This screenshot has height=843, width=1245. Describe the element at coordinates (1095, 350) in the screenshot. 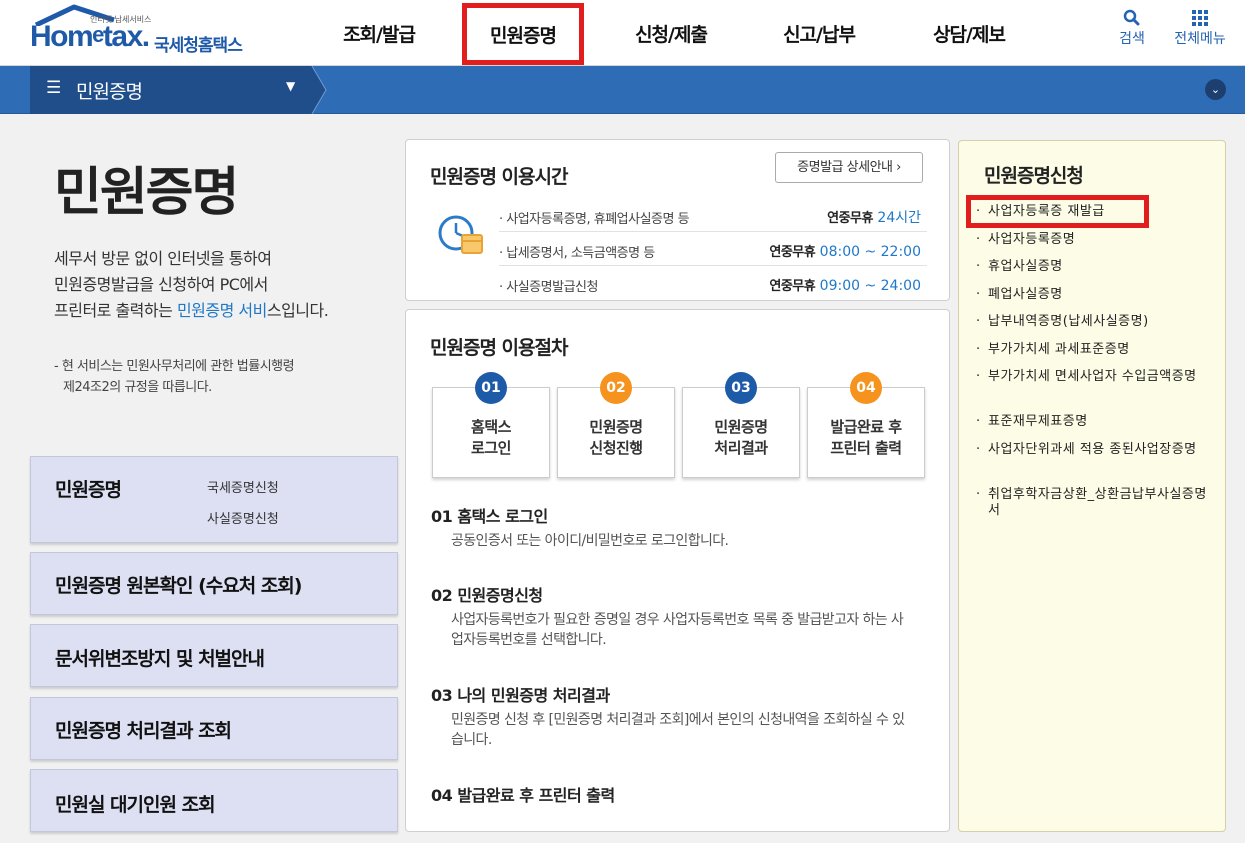

I see `apply-item: 부가가치세 과세표준증명` at that location.